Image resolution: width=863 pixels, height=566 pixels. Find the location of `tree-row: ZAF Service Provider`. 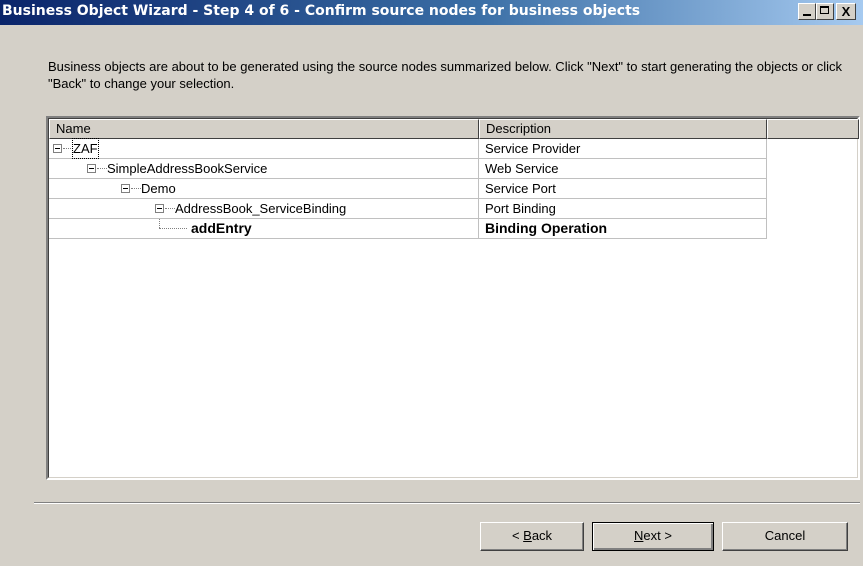

tree-row: ZAF Service Provider is located at coordinates (408, 148).